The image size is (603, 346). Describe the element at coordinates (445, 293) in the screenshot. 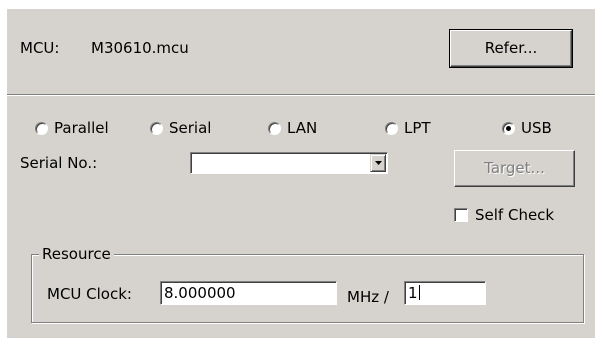

I see `clock-divider-input: 1` at that location.